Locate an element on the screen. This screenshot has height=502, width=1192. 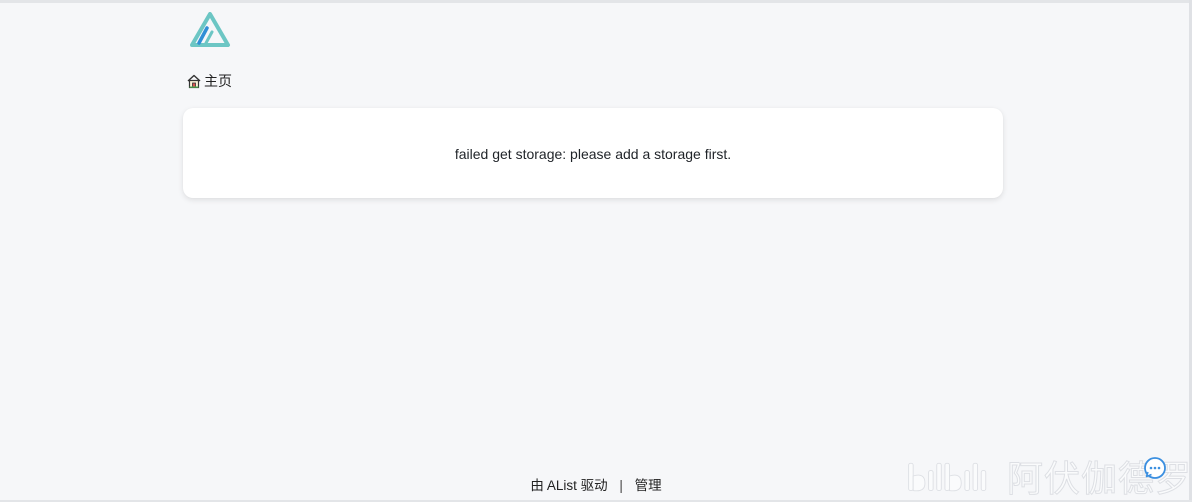
breadcrumb-home-label: 主页 is located at coordinates (218, 81).